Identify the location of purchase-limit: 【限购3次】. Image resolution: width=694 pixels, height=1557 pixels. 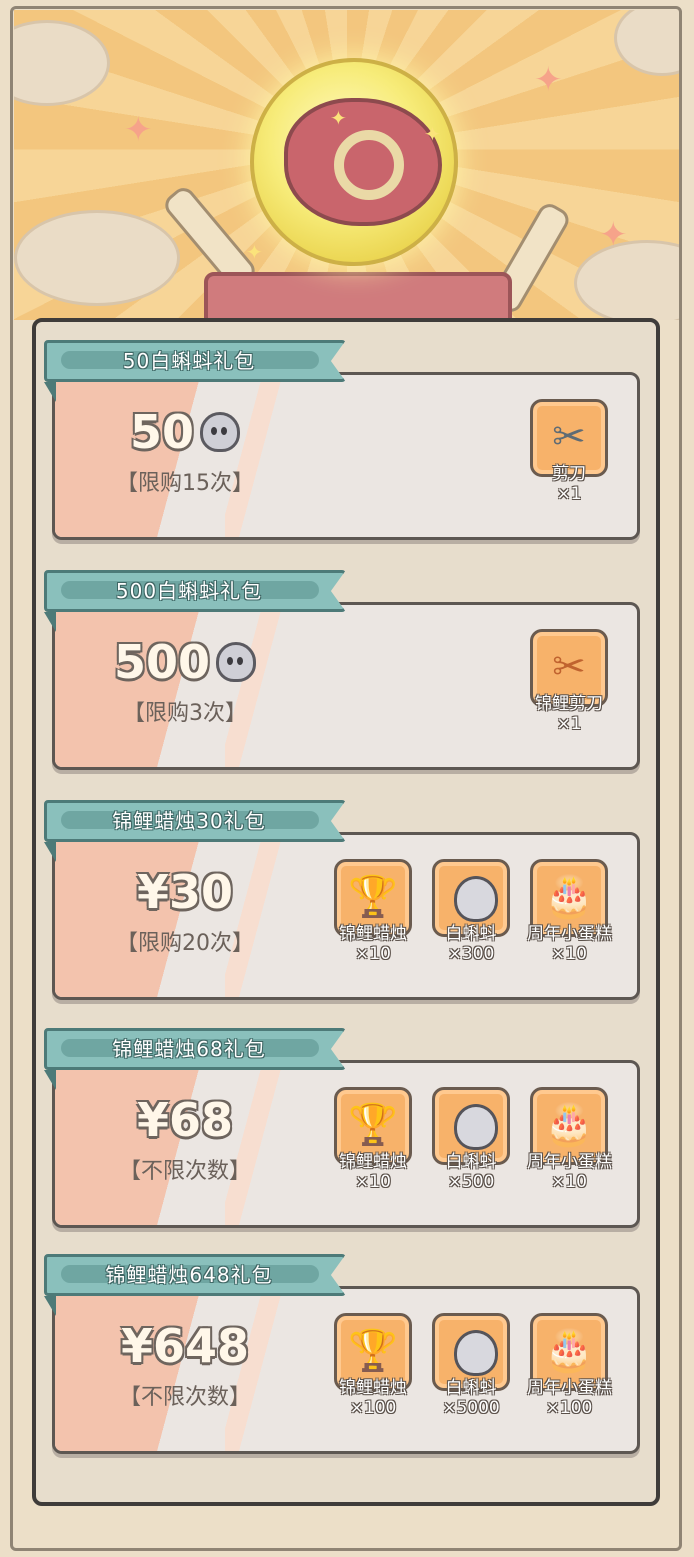
(185, 713).